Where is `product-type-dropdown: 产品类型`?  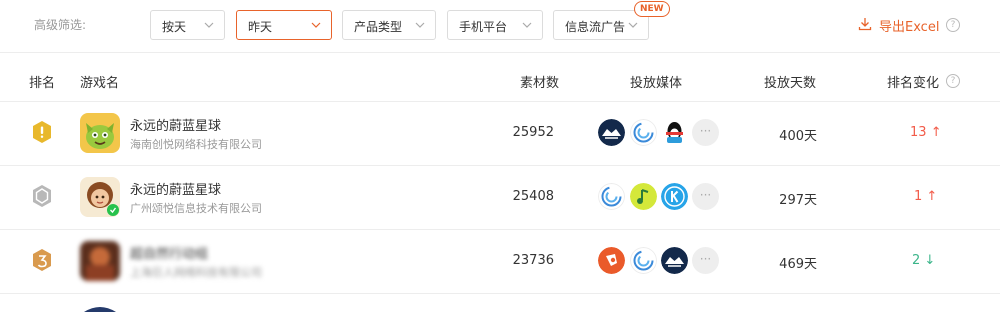
product-type-dropdown: 产品类型 is located at coordinates (389, 25).